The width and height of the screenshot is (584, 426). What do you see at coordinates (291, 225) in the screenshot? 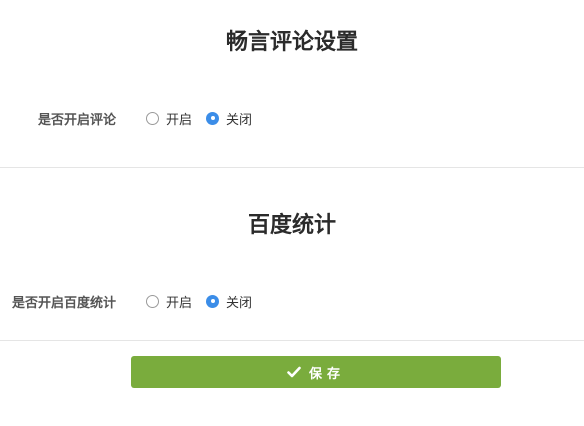
I see `stats-section-title: 百度统计` at bounding box center [291, 225].